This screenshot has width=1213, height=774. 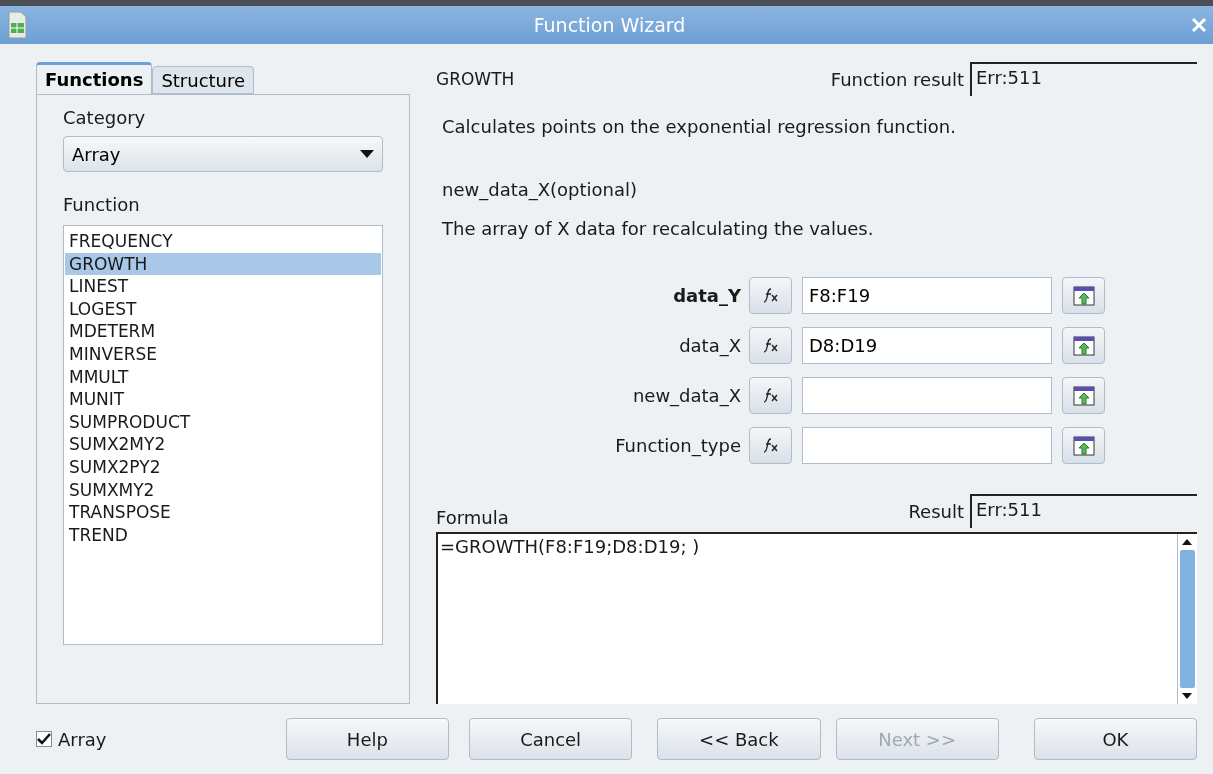 What do you see at coordinates (1115, 739) in the screenshot?
I see `dialog-button: OK` at bounding box center [1115, 739].